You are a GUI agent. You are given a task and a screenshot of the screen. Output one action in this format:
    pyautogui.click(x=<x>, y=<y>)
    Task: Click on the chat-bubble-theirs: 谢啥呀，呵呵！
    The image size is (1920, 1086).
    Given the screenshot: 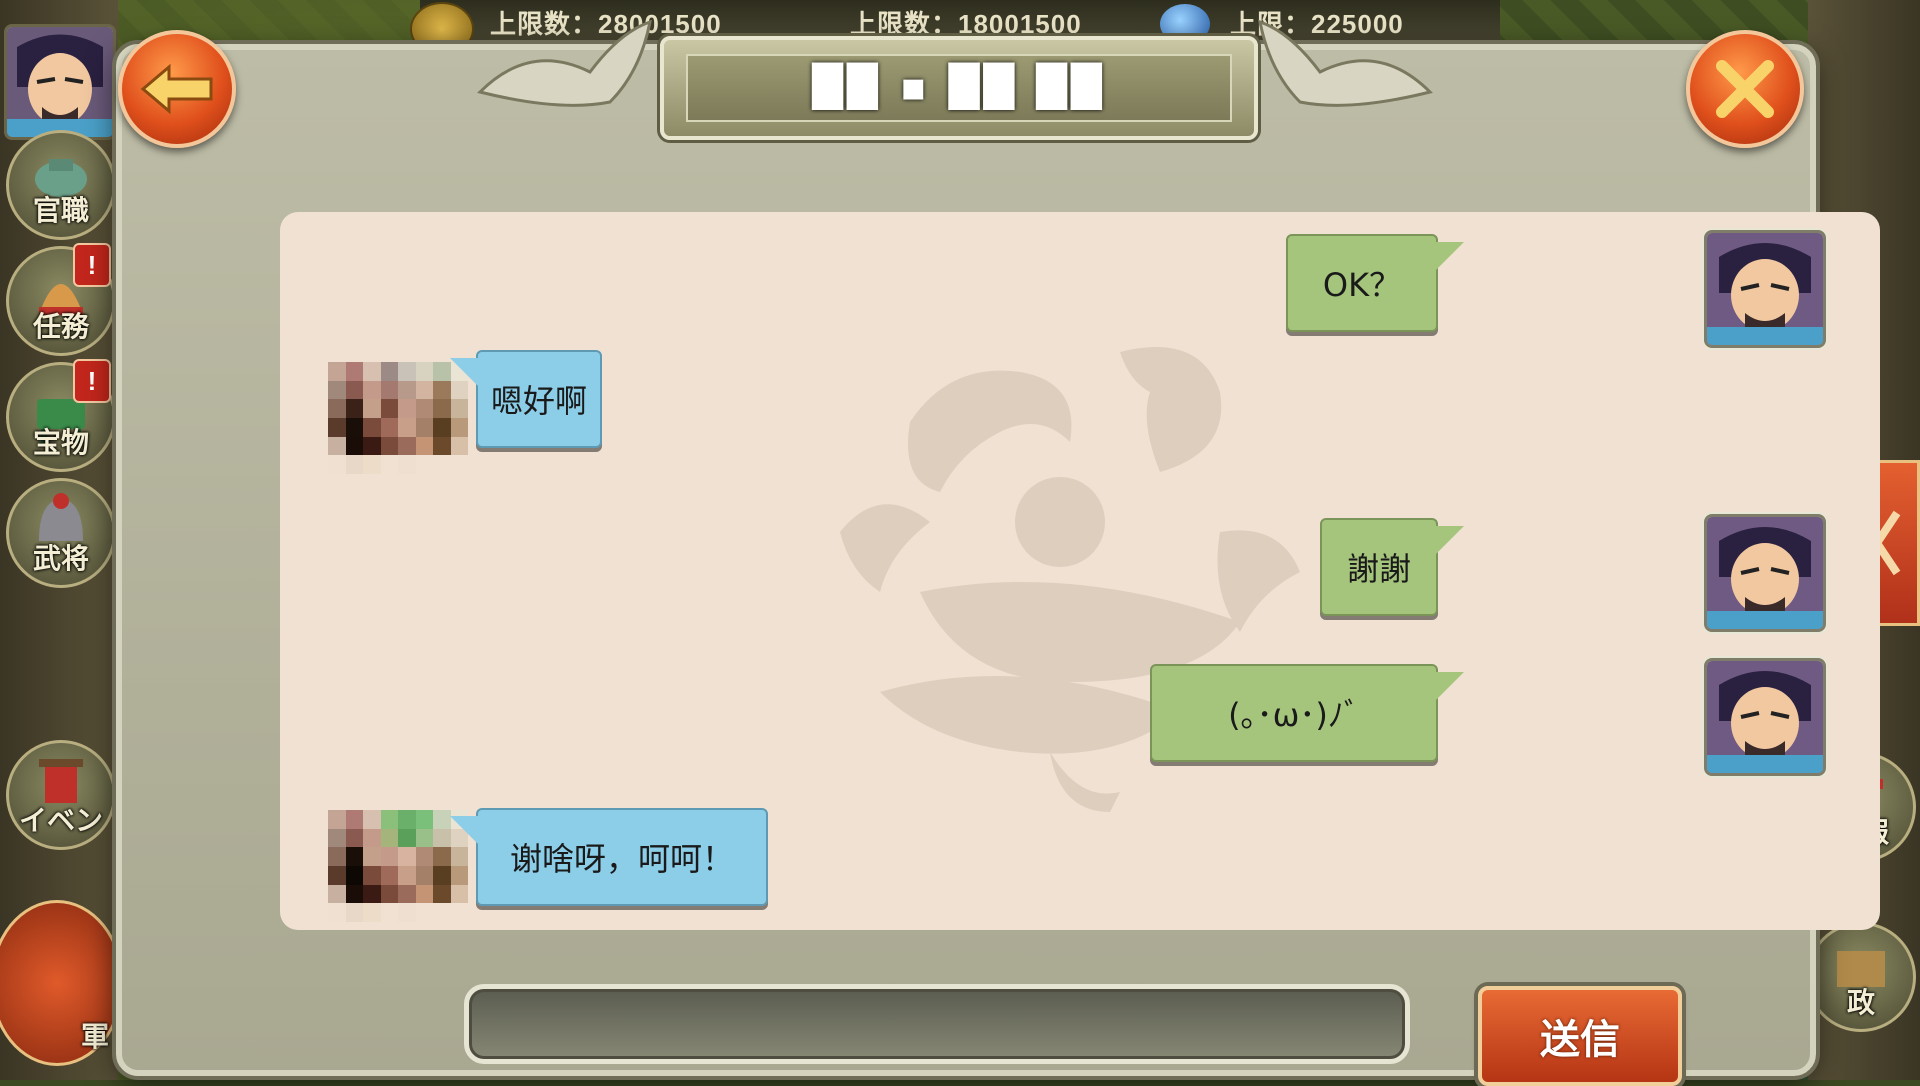 What is the action you would take?
    pyautogui.click(x=609, y=857)
    